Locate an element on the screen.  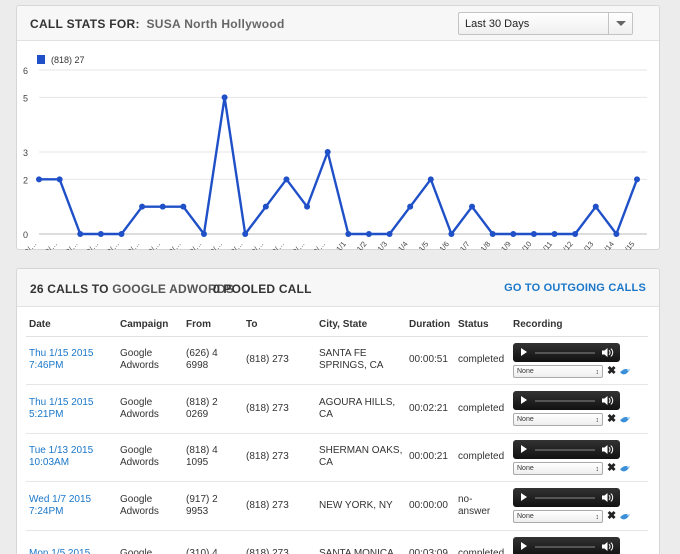
call-city-text: SHERMAN OAKS, is located at coordinates (361, 451).